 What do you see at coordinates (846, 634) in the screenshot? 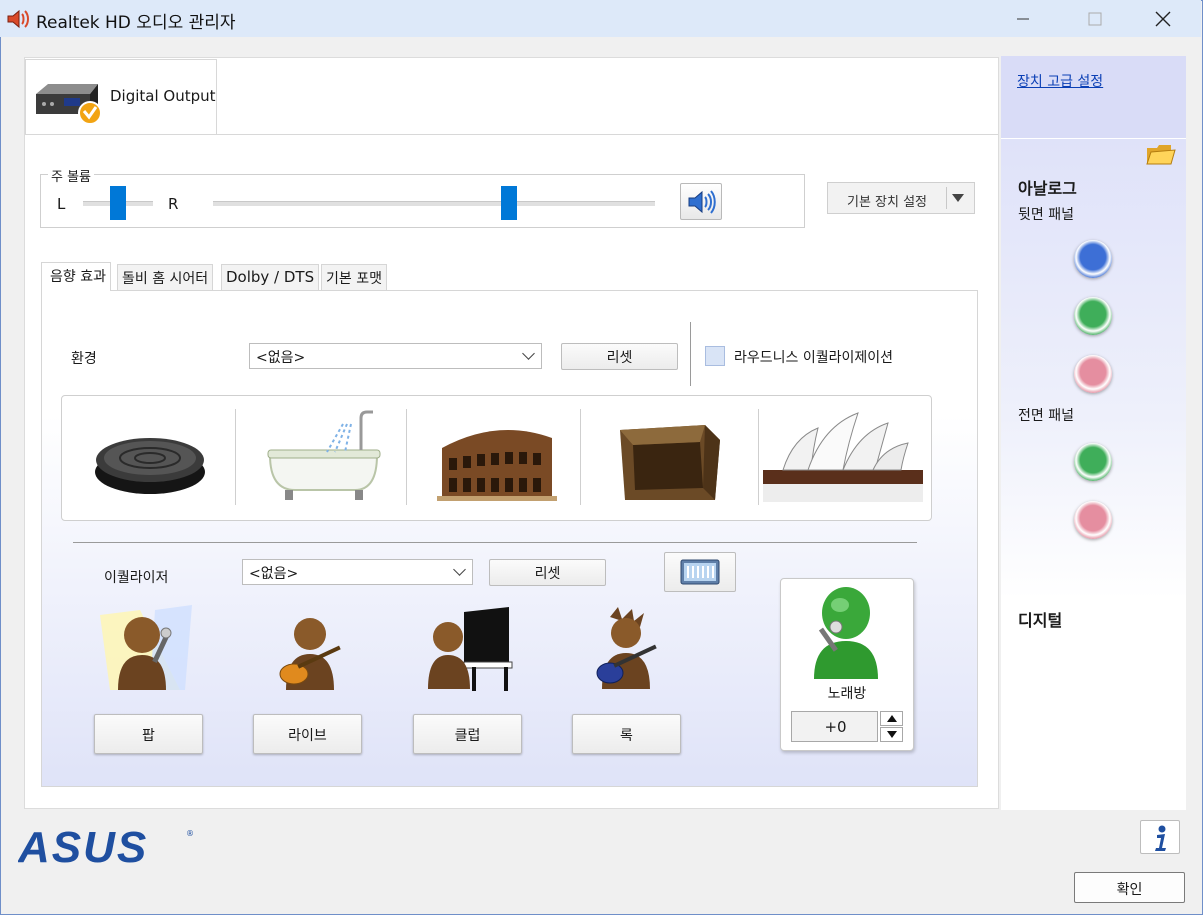
I see `karaoke-singer-icon` at bounding box center [846, 634].